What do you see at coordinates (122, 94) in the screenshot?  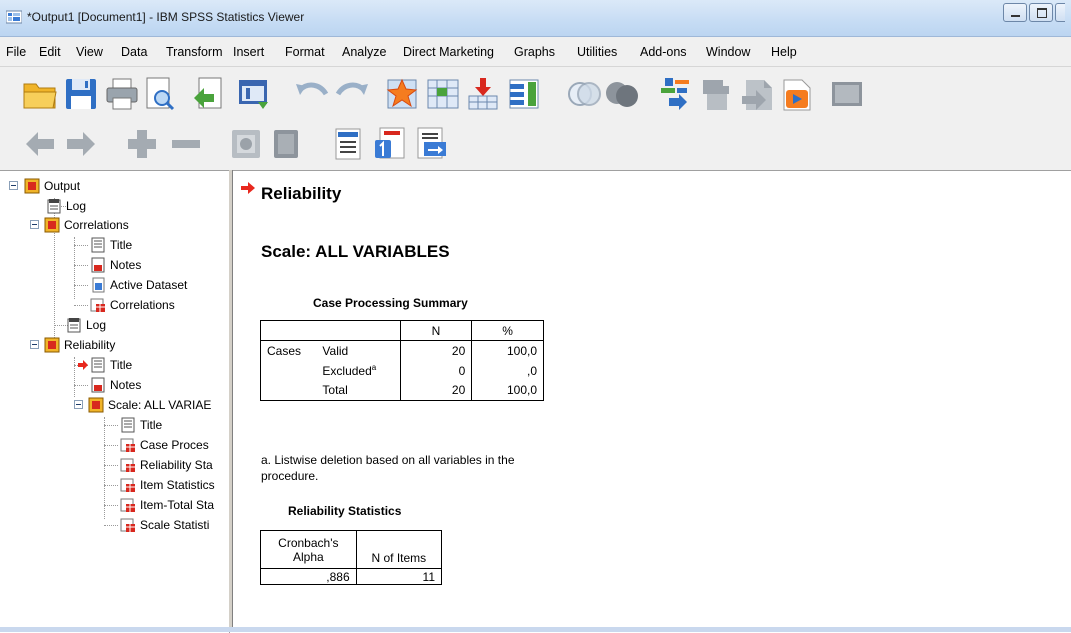 I see `print-icon` at bounding box center [122, 94].